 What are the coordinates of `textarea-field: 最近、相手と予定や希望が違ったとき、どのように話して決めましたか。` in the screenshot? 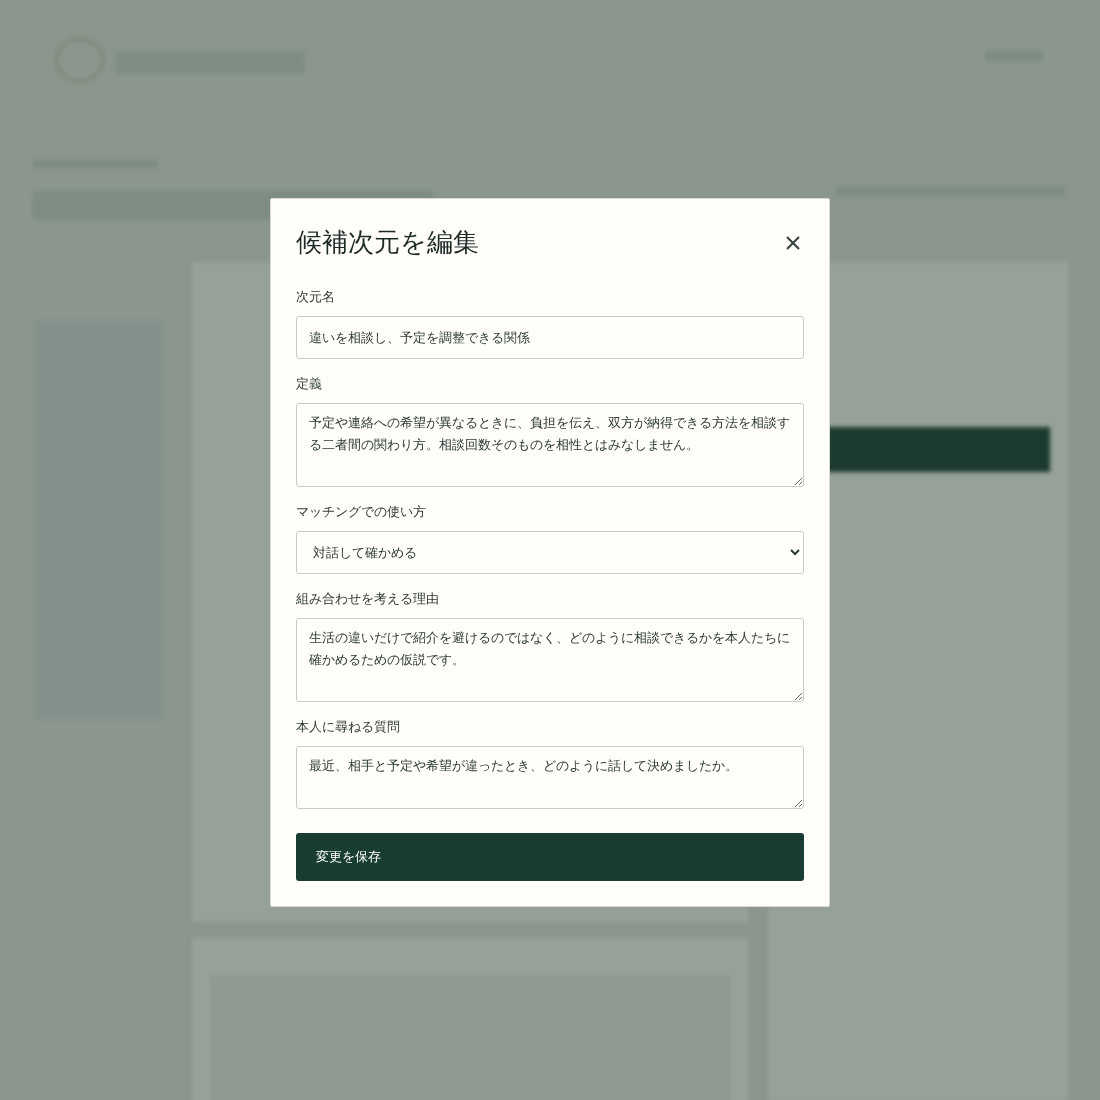 It's located at (550, 777).